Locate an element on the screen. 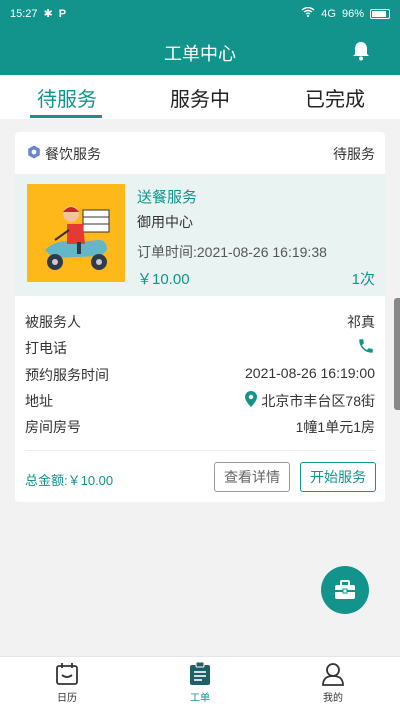  nav-calendar-label: 日历 is located at coordinates (67, 698).